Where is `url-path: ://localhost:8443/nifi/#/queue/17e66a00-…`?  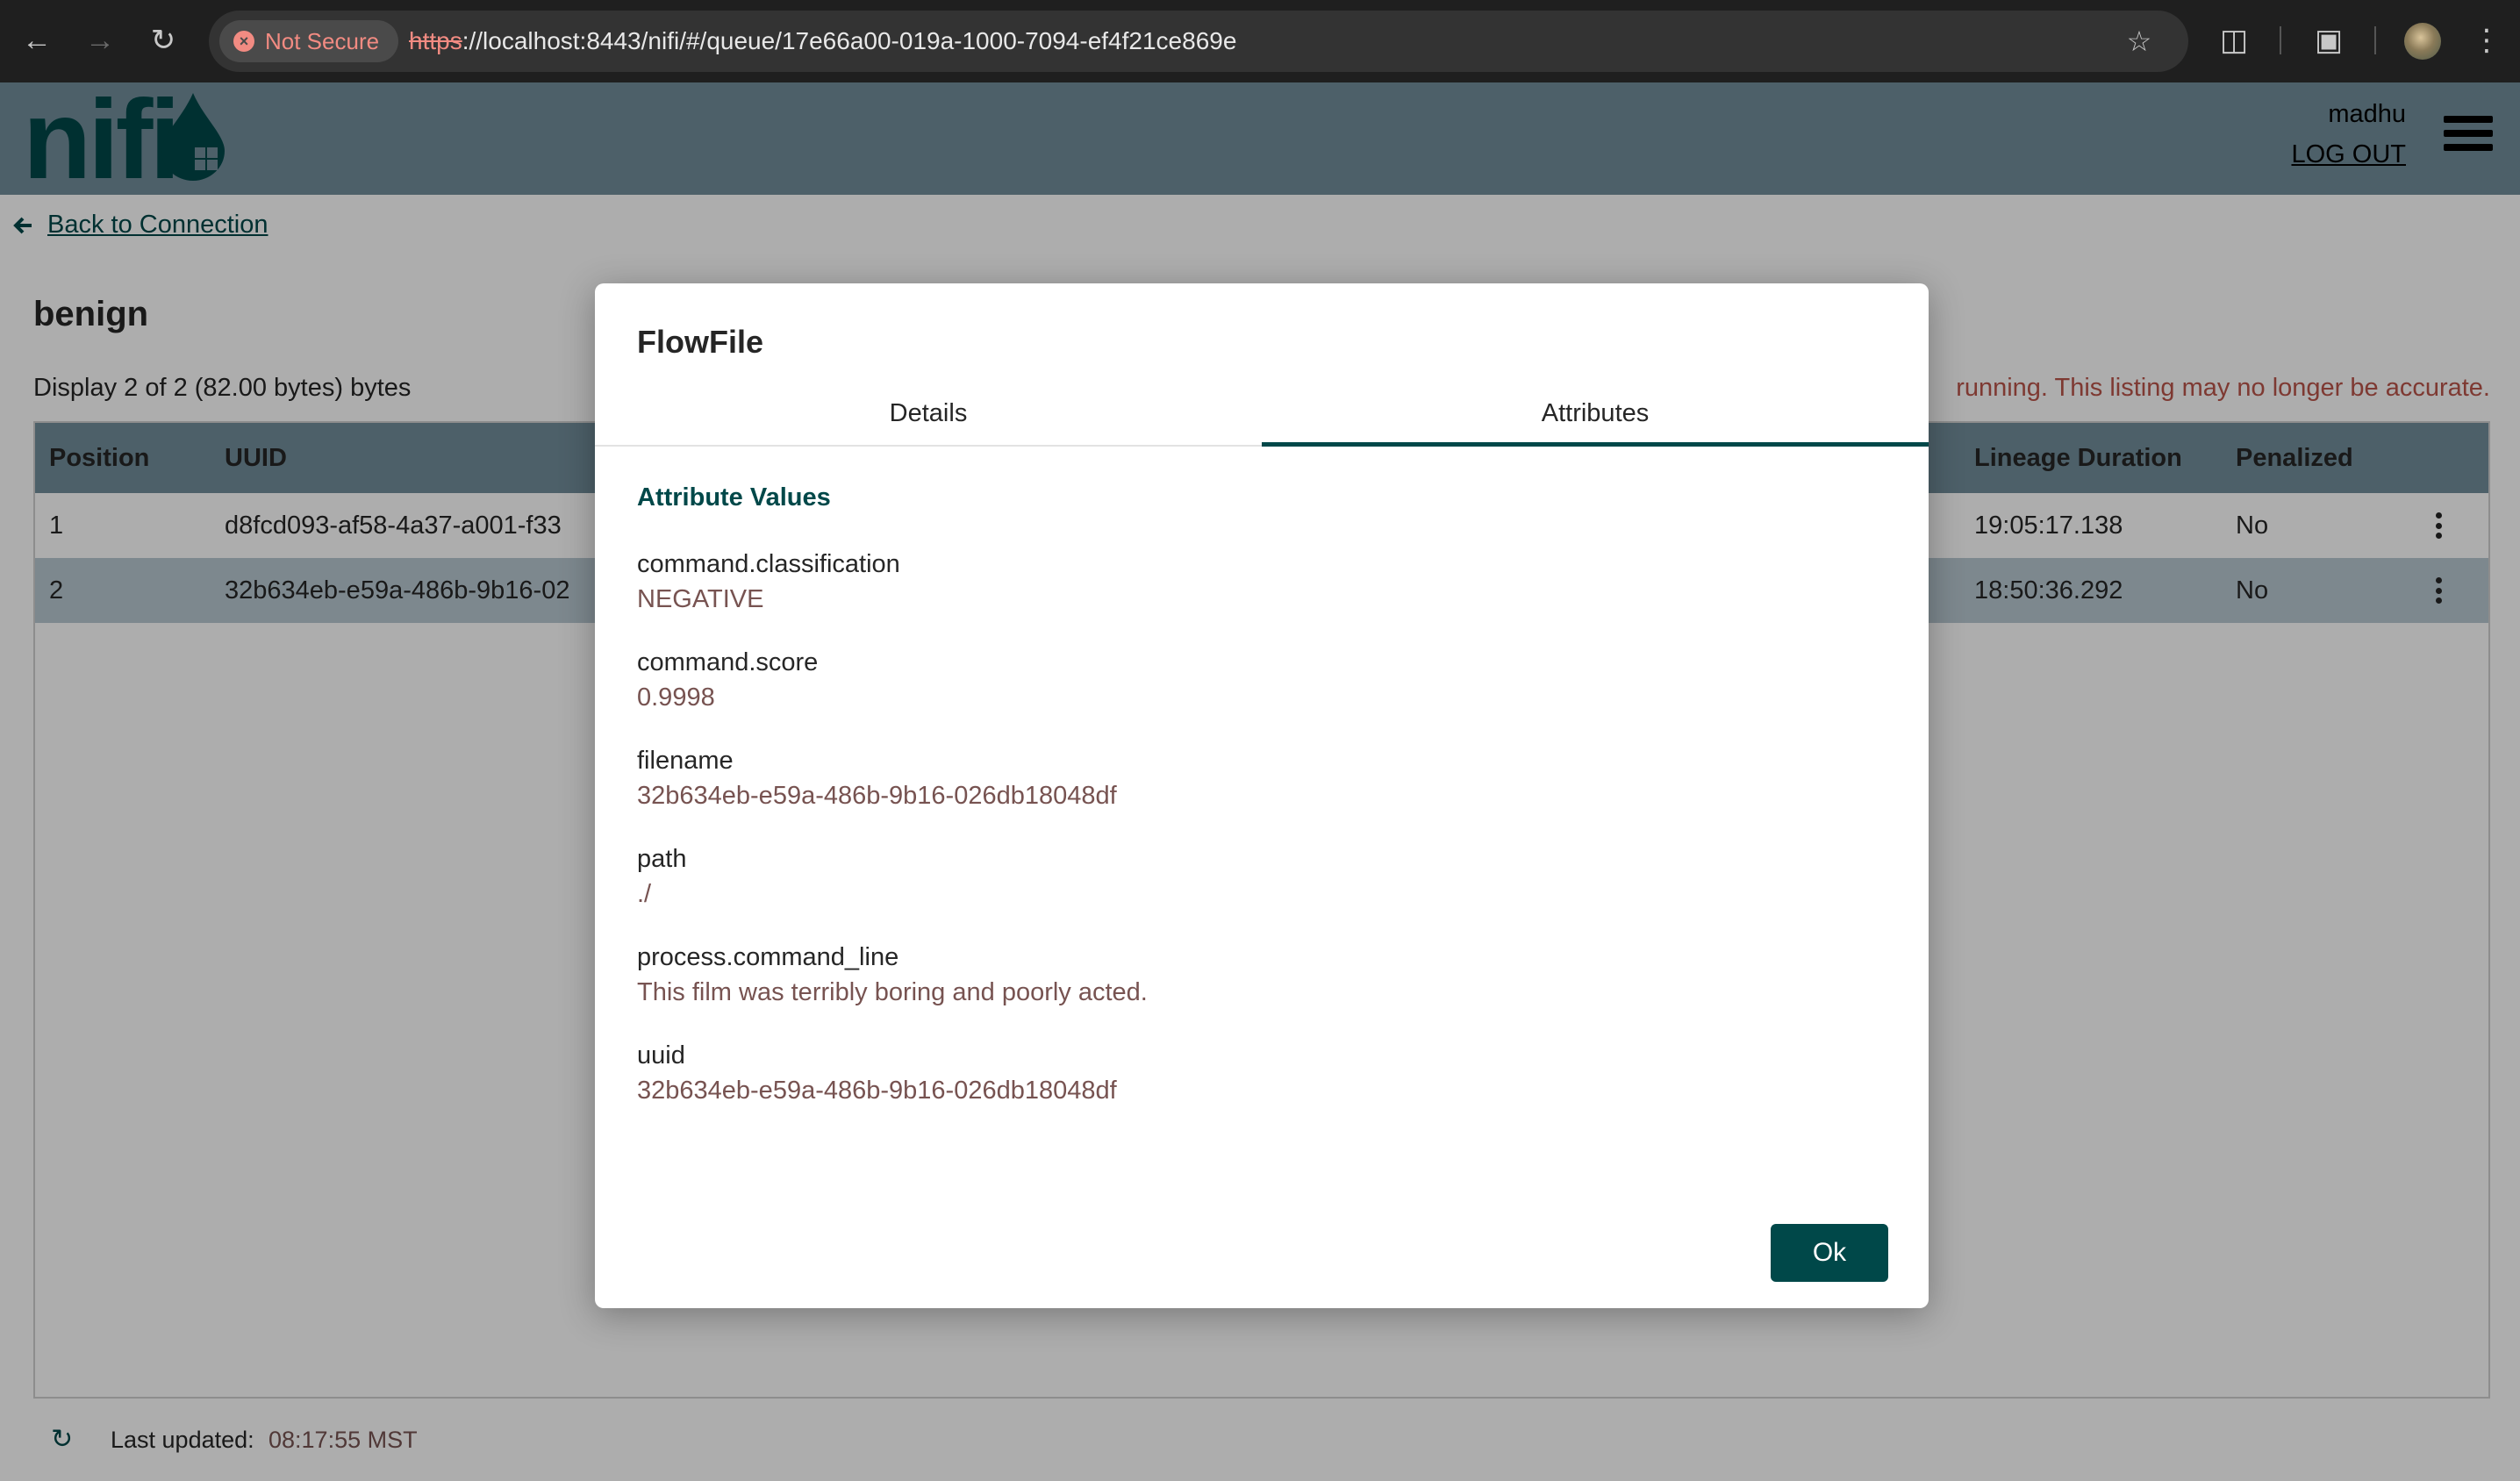 url-path: ://localhost:8443/nifi/#/queue/17e66a00-… is located at coordinates (849, 40).